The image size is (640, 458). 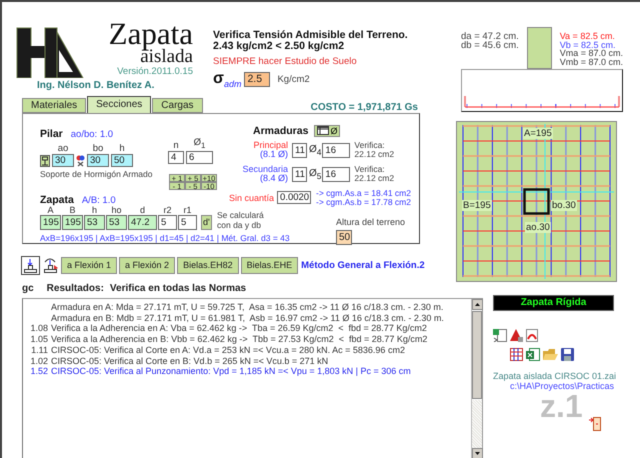 I want to click on field-label: r1, so click(x=187, y=210).